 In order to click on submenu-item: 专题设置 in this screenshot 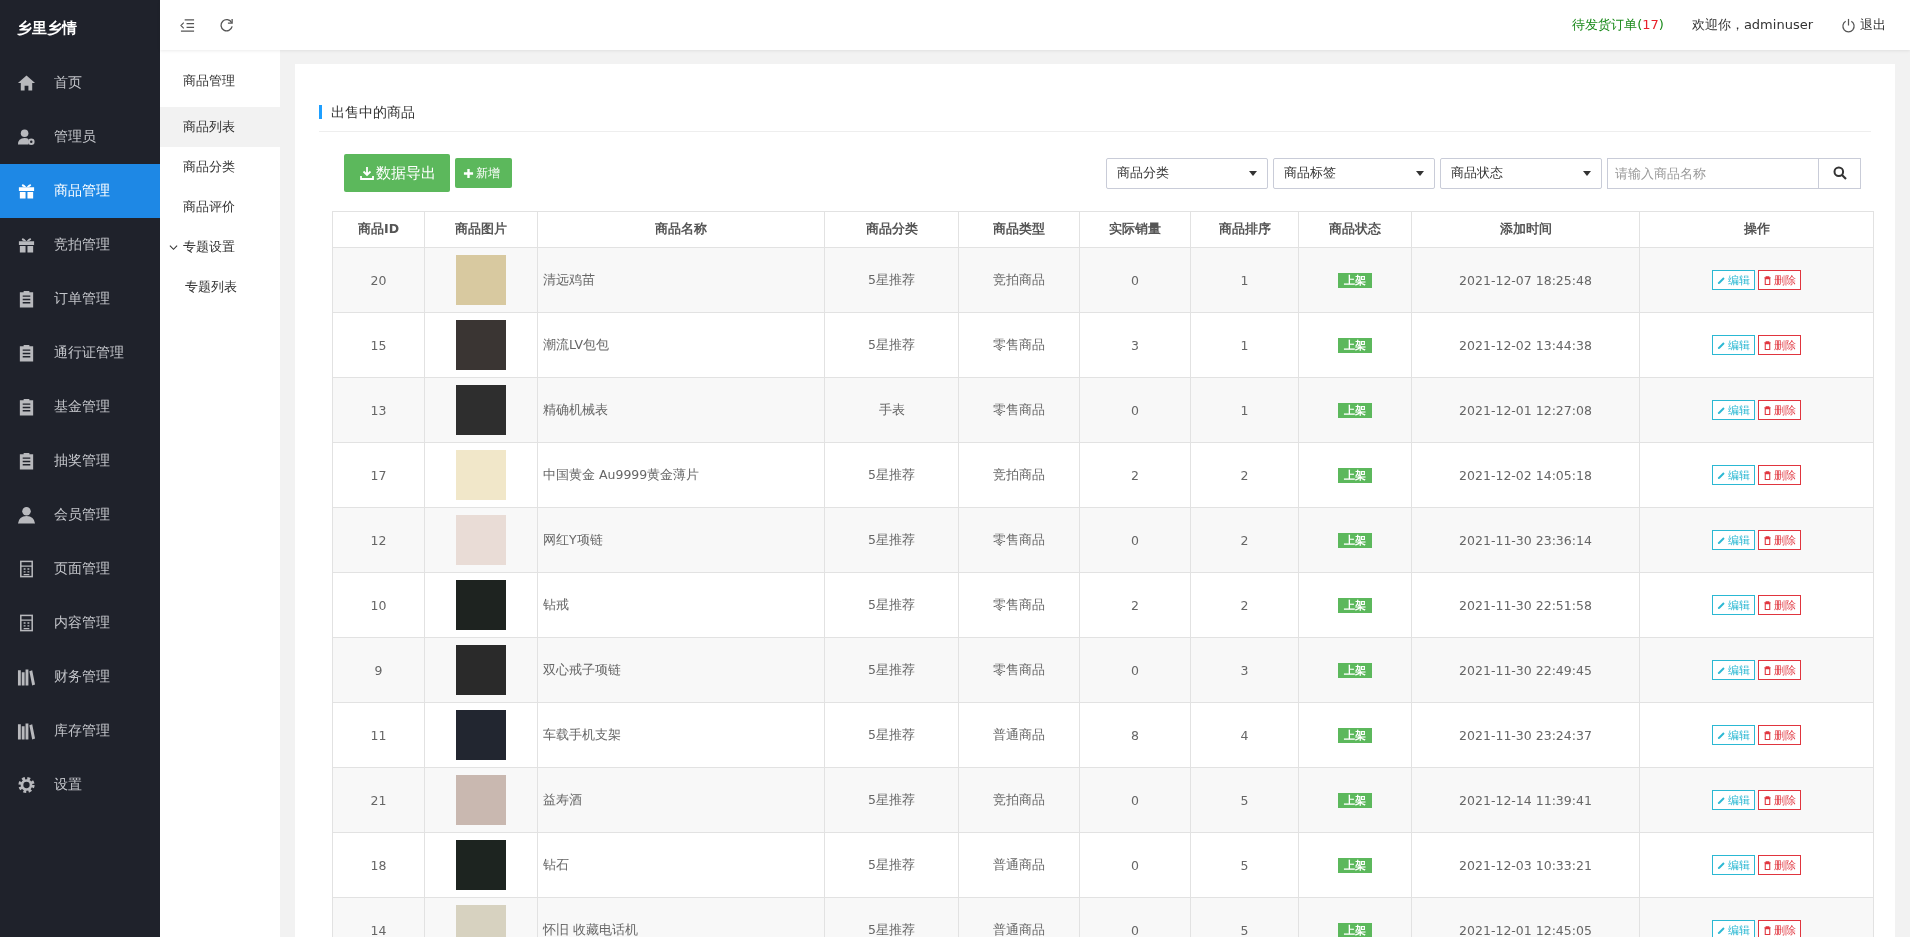, I will do `click(220, 247)`.